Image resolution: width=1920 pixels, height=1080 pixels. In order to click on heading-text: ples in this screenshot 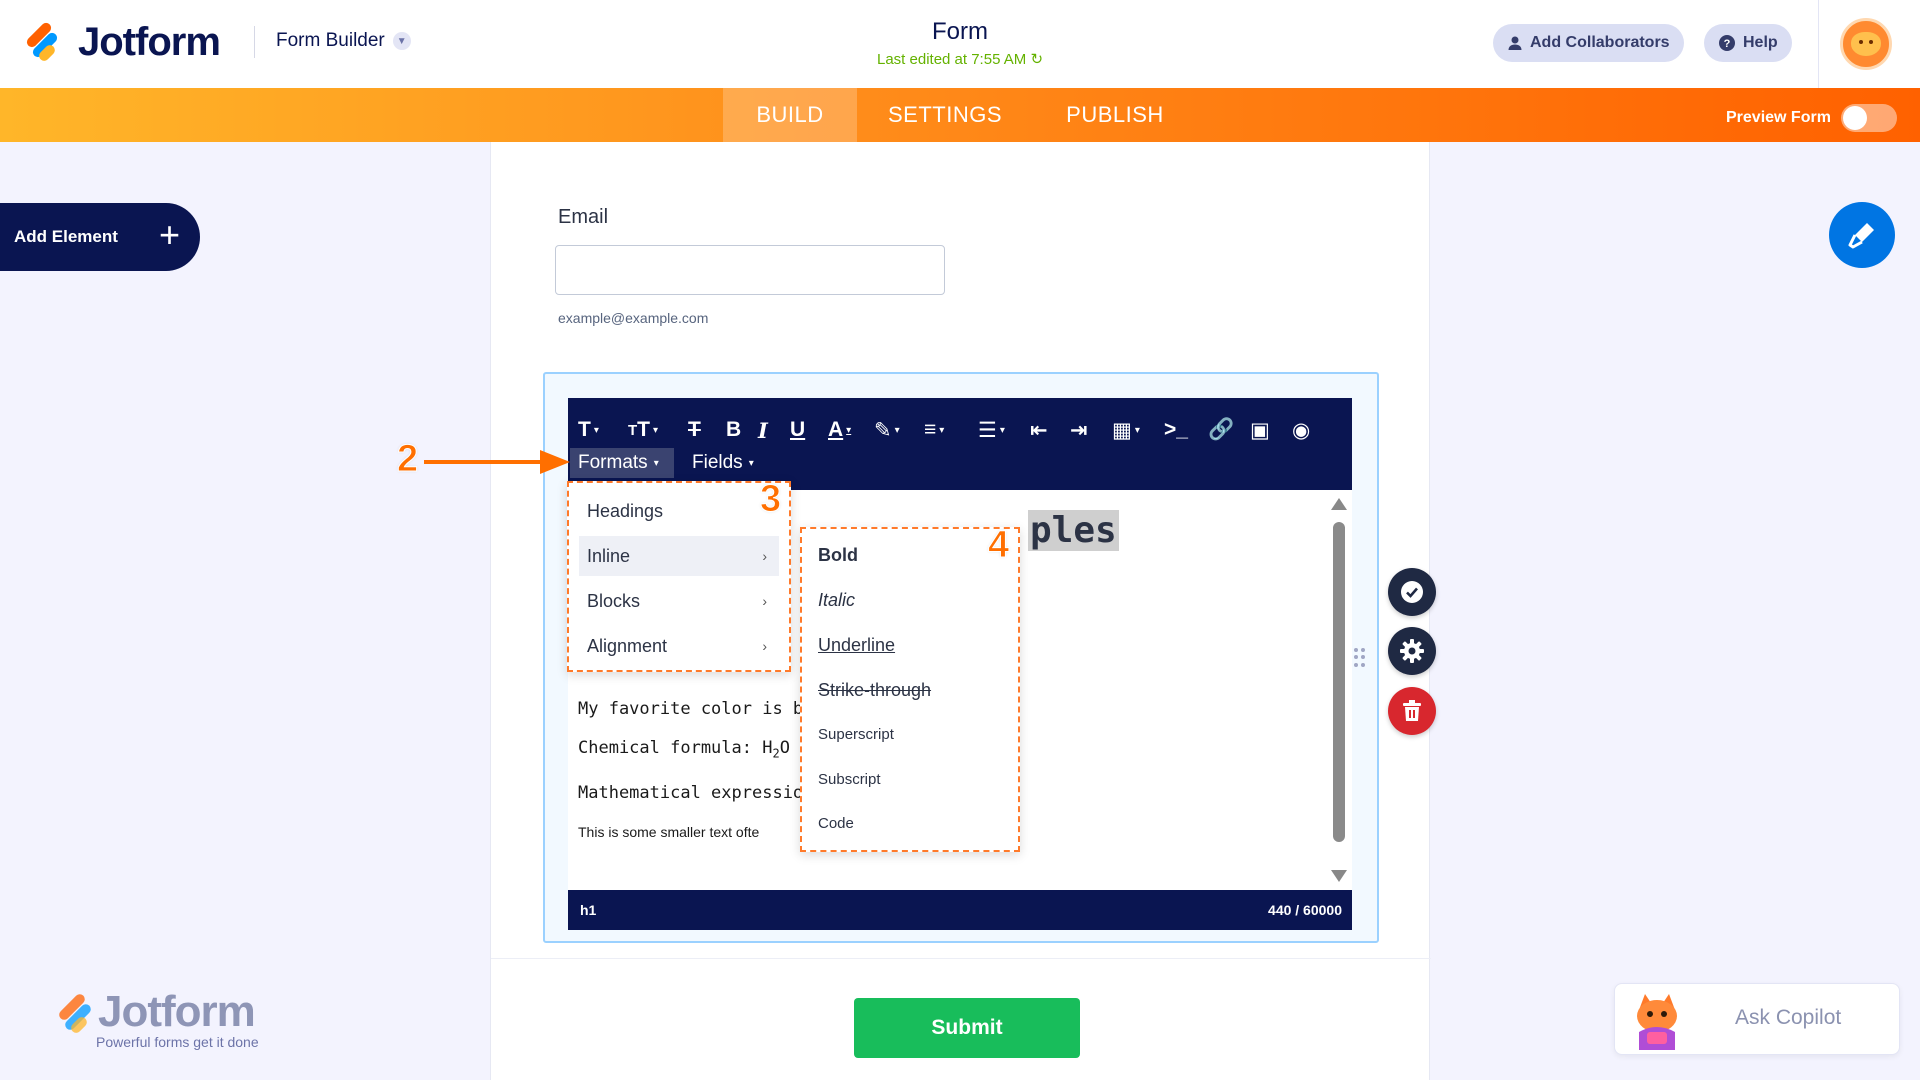, I will do `click(1073, 530)`.